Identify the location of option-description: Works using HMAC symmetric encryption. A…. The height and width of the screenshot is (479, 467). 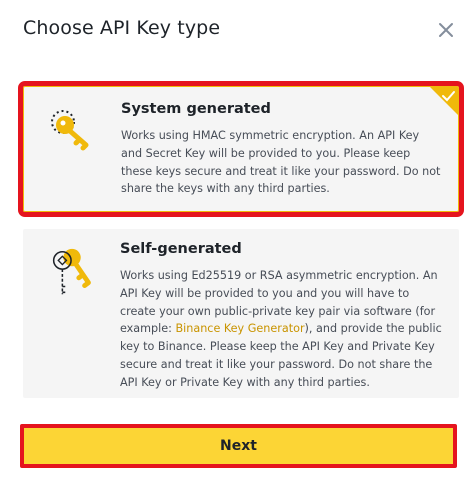
(281, 162).